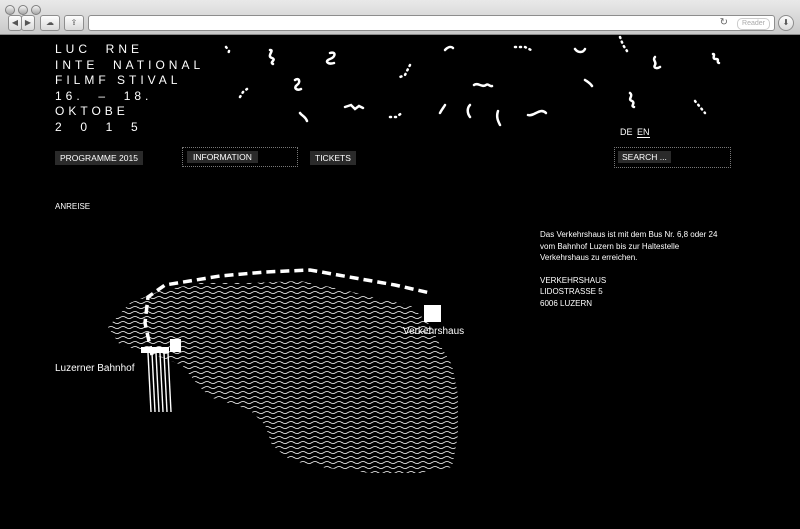 Image resolution: width=800 pixels, height=529 pixels. I want to click on minimize-window-button, so click(23, 10).